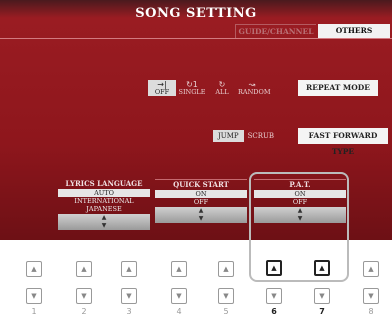  I want to click on panel-button-3-up: ▲, so click(129, 269).